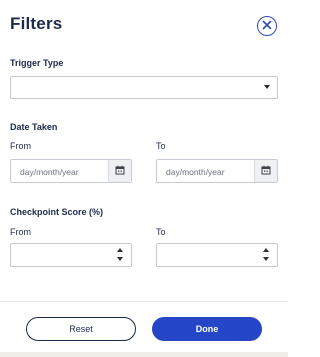 The height and width of the screenshot is (357, 320). What do you see at coordinates (20, 232) in the screenshot?
I see `score-from-label: From` at bounding box center [20, 232].